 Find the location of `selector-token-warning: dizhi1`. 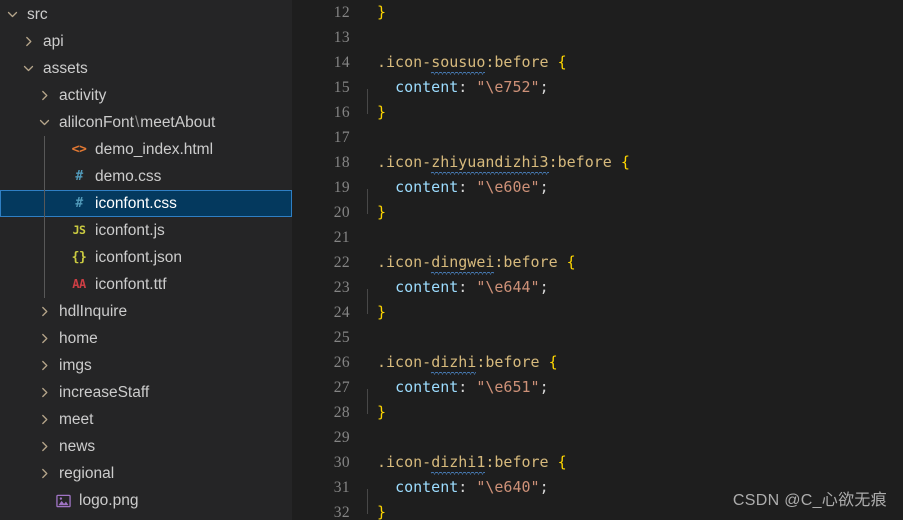

selector-token-warning: dizhi1 is located at coordinates (458, 462).